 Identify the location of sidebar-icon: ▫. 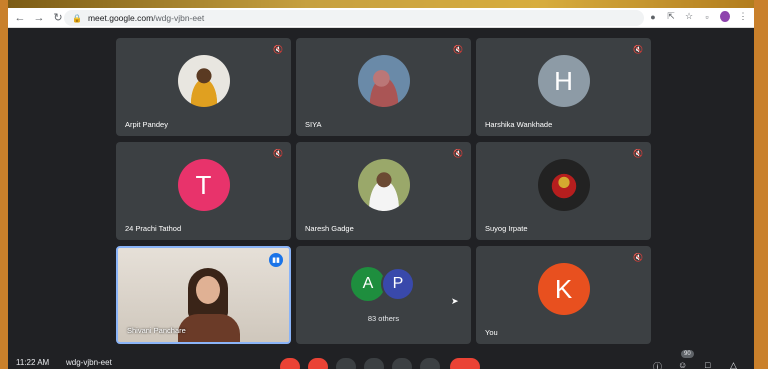
(707, 17).